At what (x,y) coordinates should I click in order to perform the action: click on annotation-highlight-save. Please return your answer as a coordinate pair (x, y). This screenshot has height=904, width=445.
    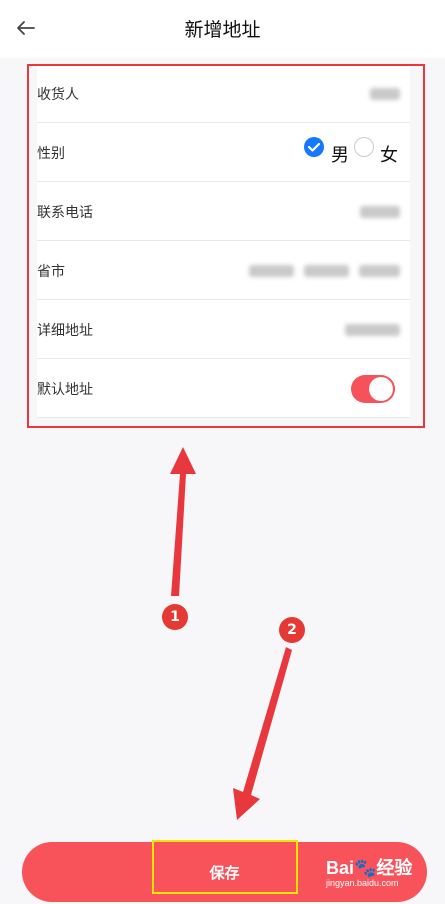
    Looking at the image, I should click on (225, 867).